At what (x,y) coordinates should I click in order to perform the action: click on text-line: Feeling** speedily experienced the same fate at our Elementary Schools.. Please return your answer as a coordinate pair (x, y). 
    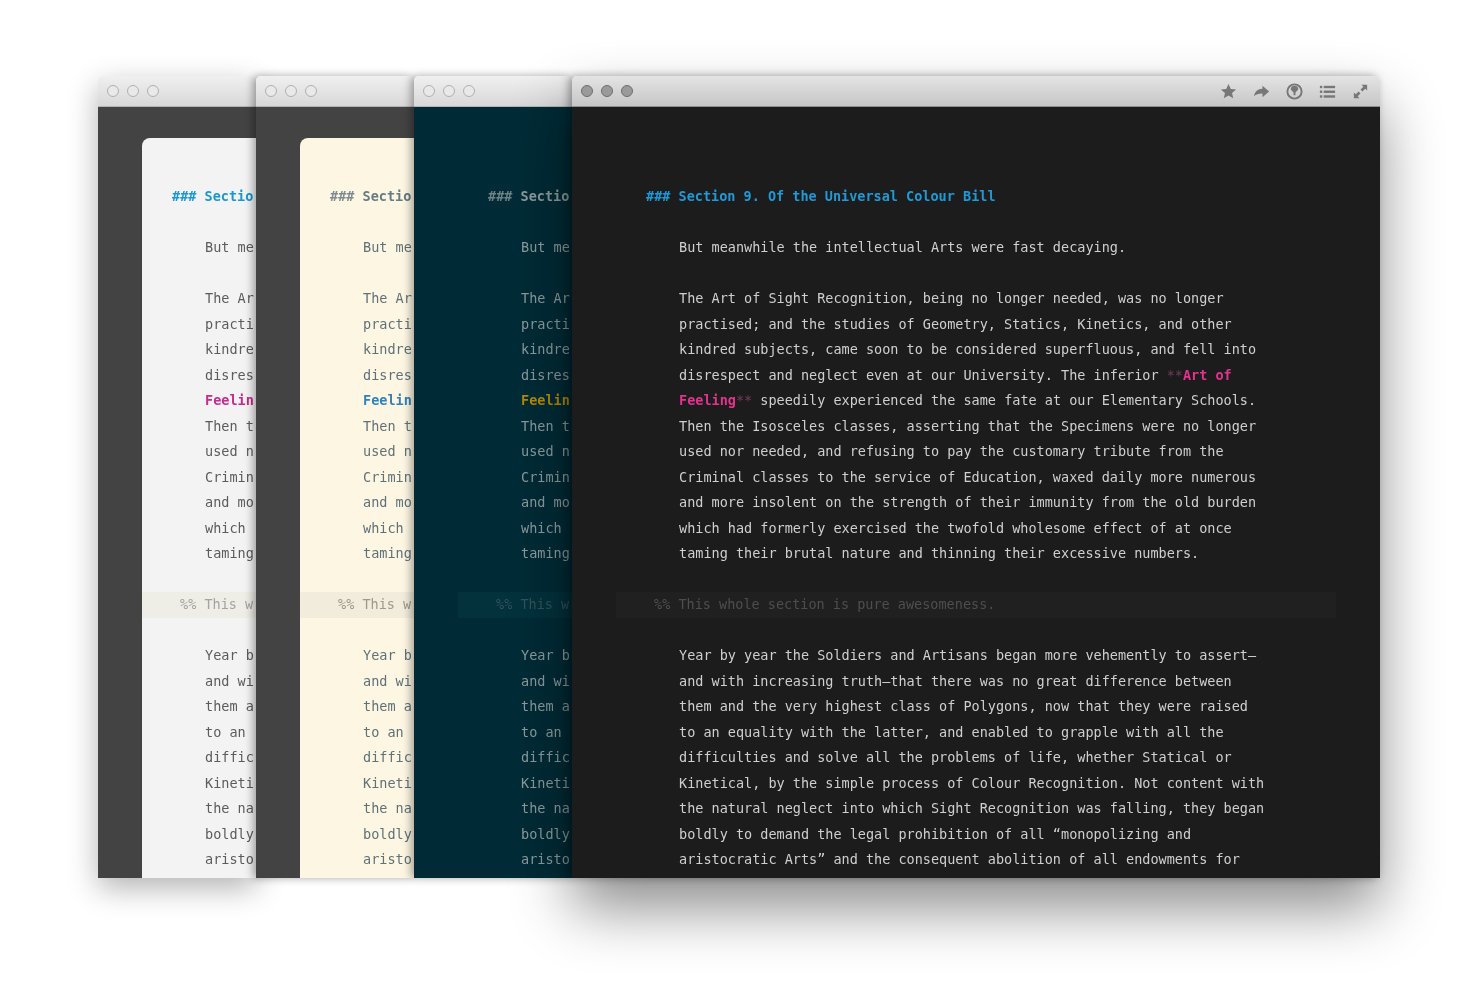
    Looking at the image, I should click on (967, 400).